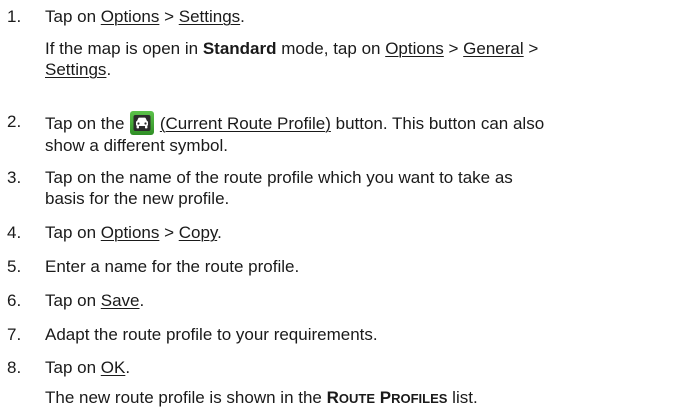  I want to click on step-text: Tap on Save., so click(95, 300).